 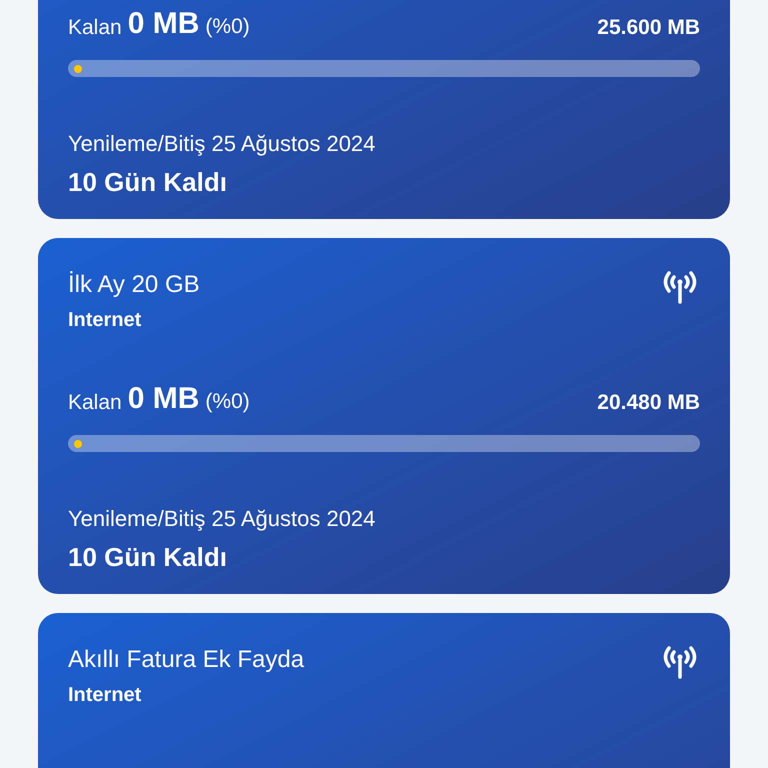 What do you see at coordinates (134, 285) in the screenshot?
I see `package-title: İlk Ay 20 GB` at bounding box center [134, 285].